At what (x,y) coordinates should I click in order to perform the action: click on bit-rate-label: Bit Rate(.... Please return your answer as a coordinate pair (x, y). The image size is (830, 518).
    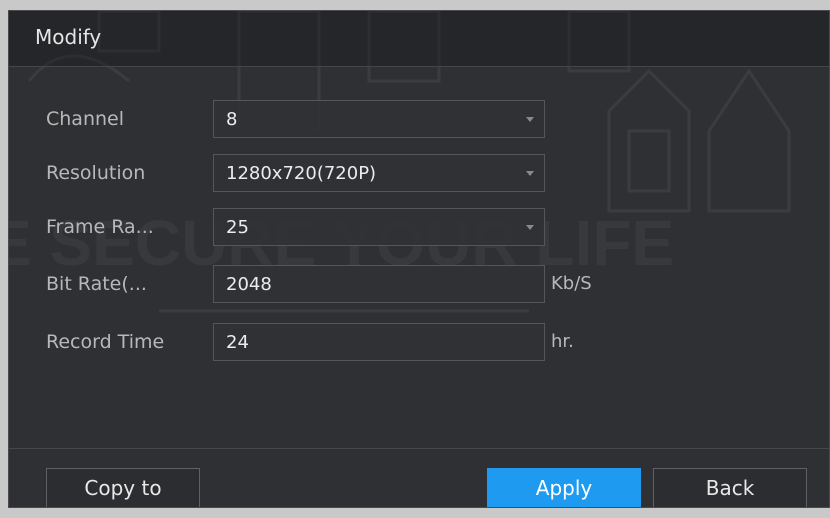
    Looking at the image, I should click on (96, 284).